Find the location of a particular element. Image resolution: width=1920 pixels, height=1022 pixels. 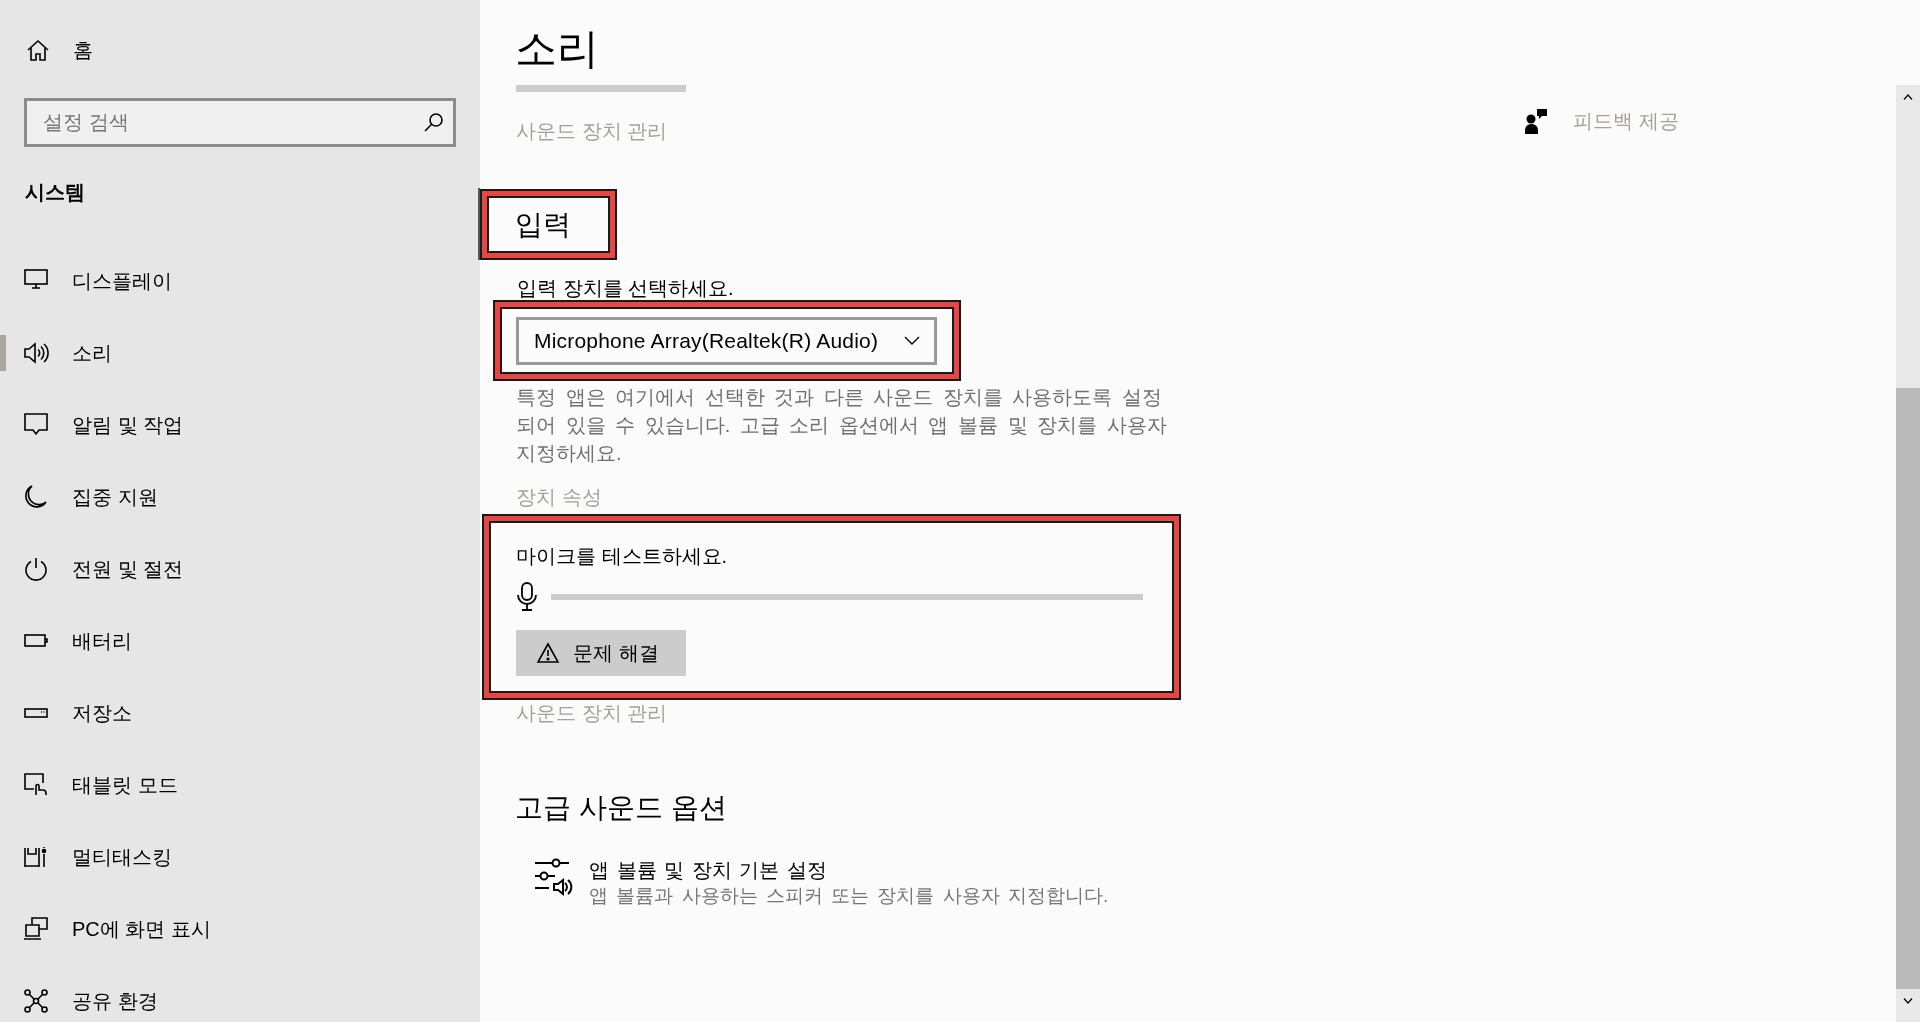

scroll-up-icon is located at coordinates (1908, 97).